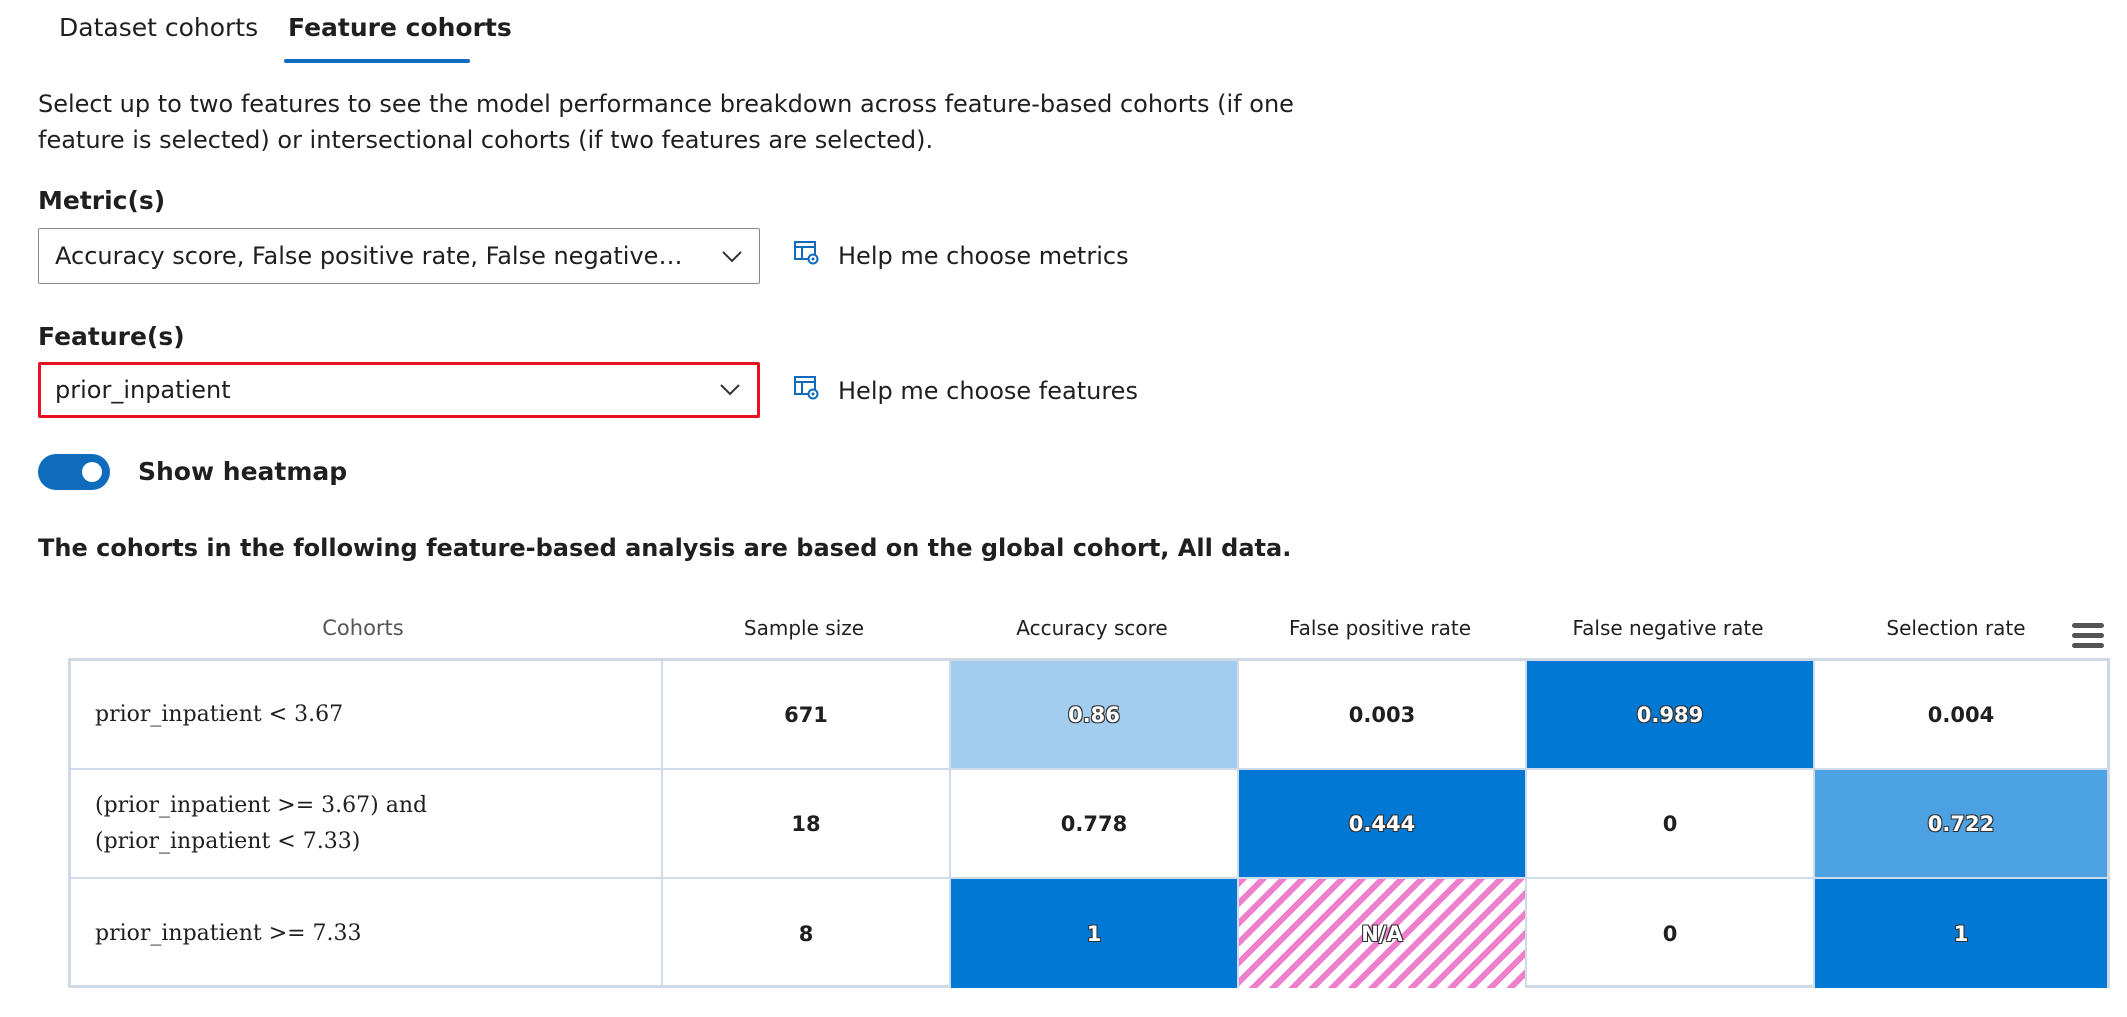  What do you see at coordinates (102, 200) in the screenshot?
I see `metrics-label: Metric(s)` at bounding box center [102, 200].